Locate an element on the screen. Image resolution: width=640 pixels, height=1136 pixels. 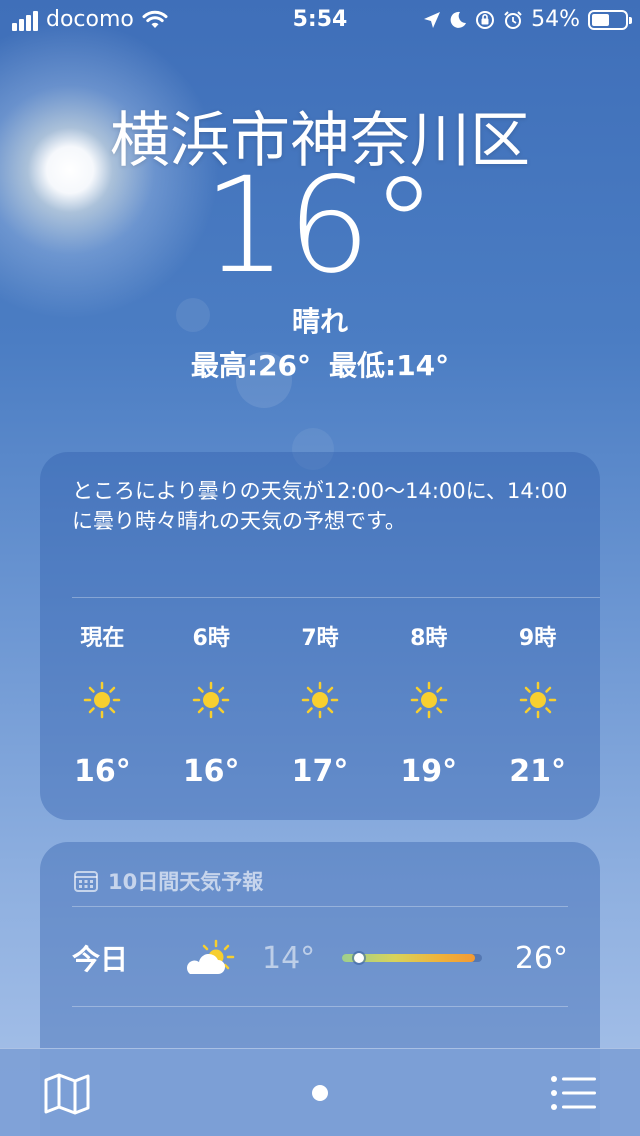
low-temp: 最低:14° is located at coordinates (389, 365).